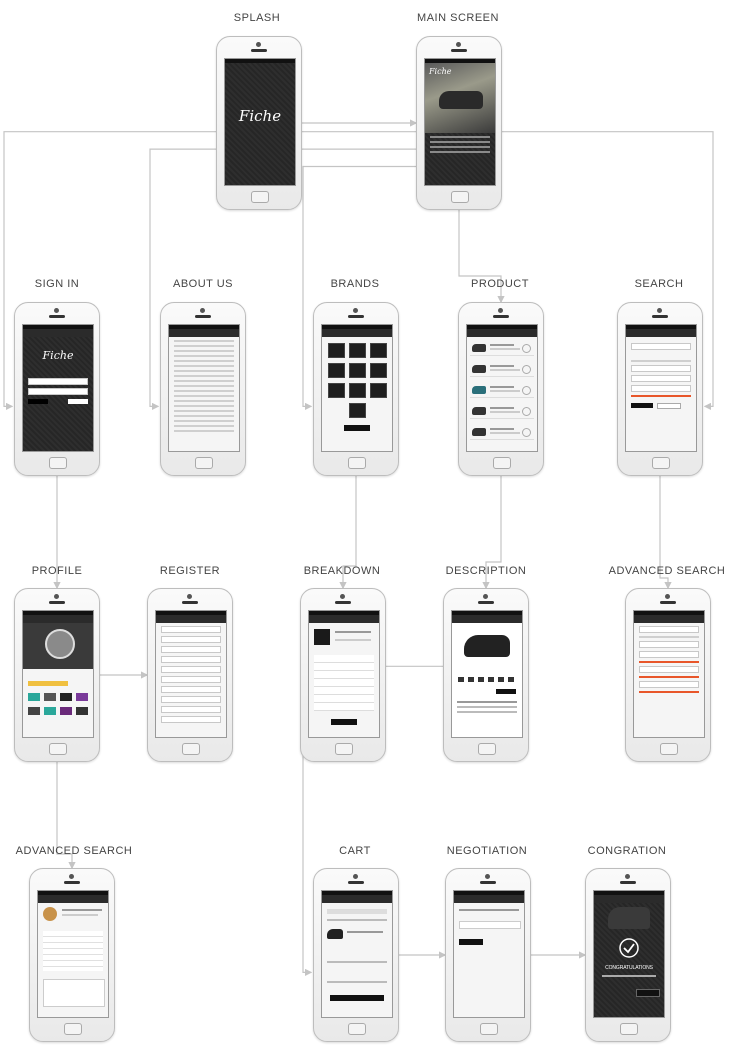 This screenshot has width=739, height=1062. I want to click on phone-register, so click(190, 675).